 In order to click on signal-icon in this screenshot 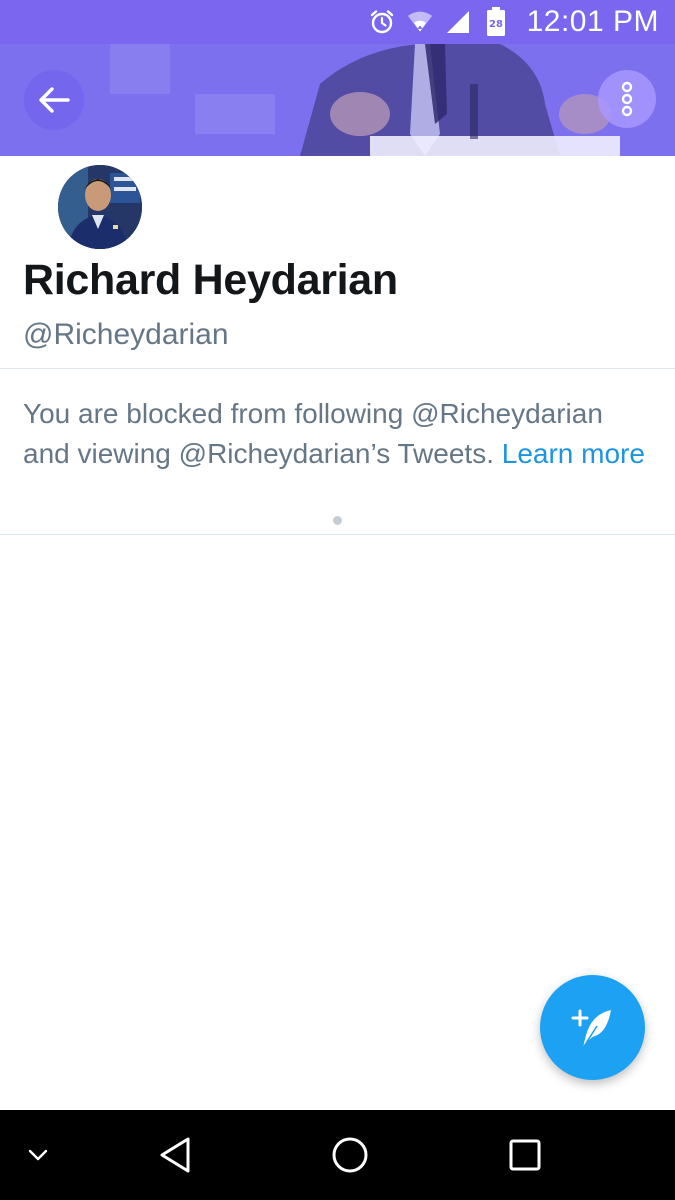, I will do `click(458, 22)`.